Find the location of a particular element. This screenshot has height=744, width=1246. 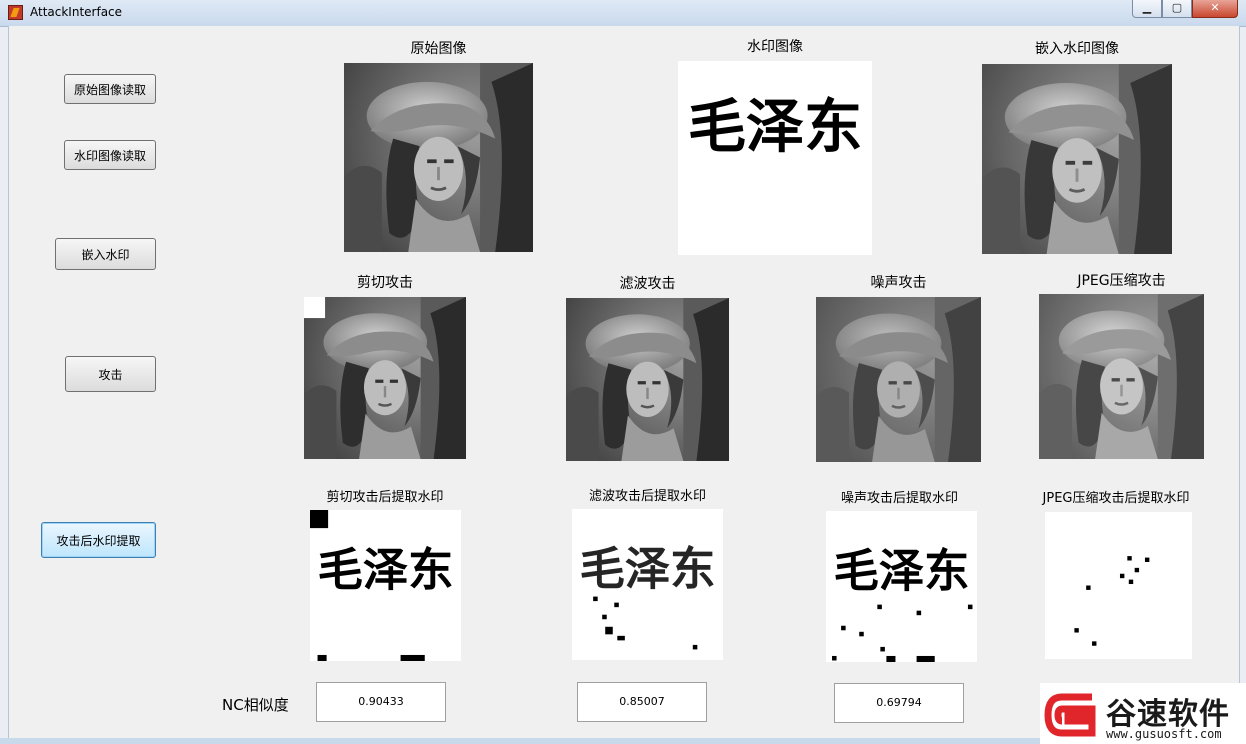

crop-extract-caption: 剪切攻击后提取水印 is located at coordinates (385, 497).